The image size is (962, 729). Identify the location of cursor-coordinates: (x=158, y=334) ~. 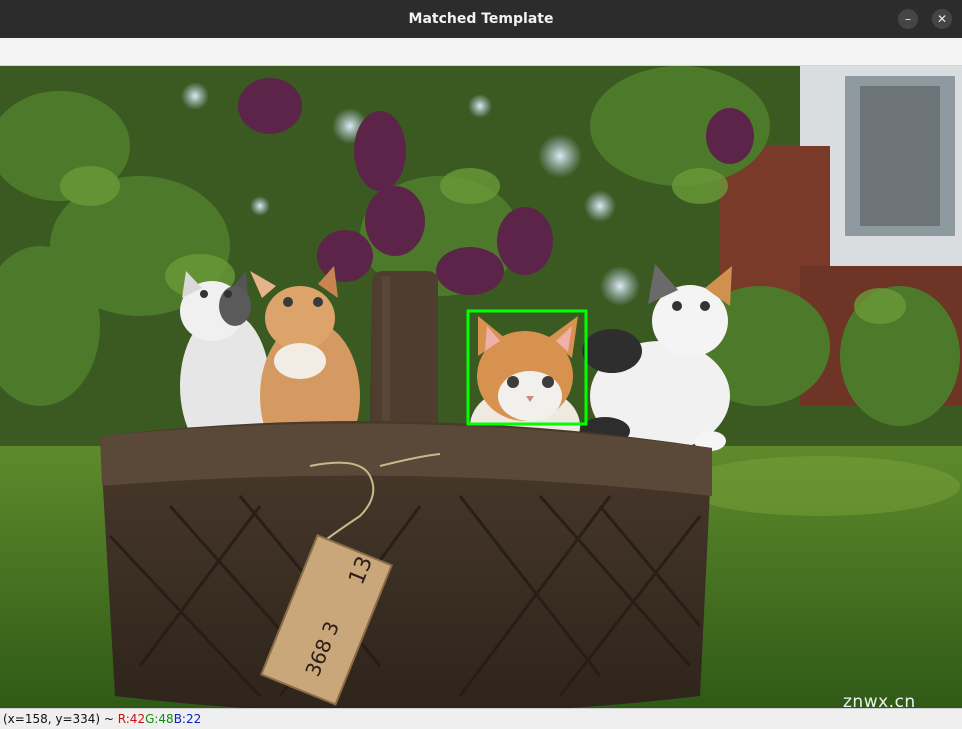
(60, 719).